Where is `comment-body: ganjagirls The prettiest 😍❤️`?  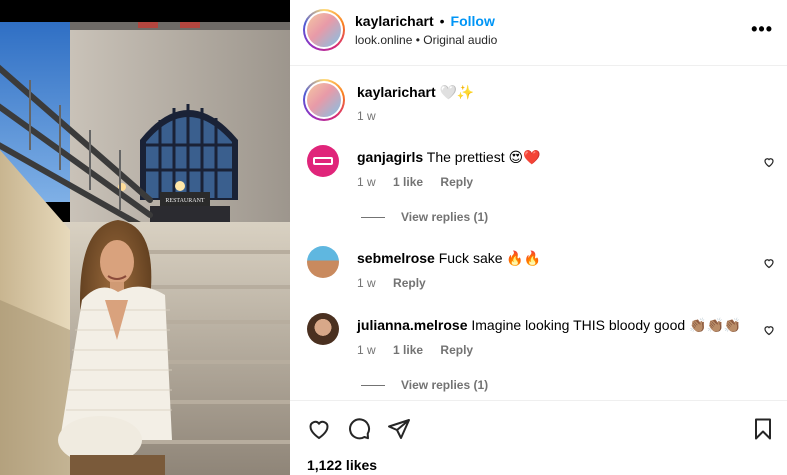
comment-body: ganjagirls The prettiest 😍❤️ is located at coordinates (449, 157).